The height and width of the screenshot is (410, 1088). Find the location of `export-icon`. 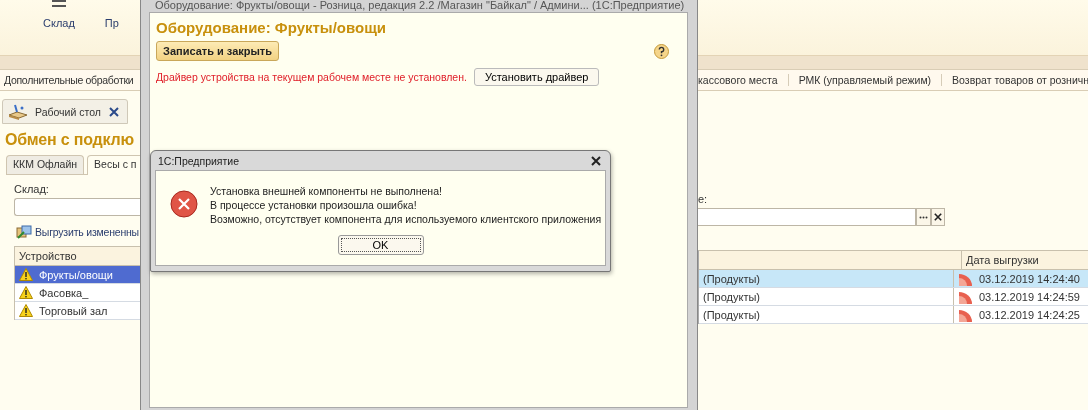

export-icon is located at coordinates (24, 232).